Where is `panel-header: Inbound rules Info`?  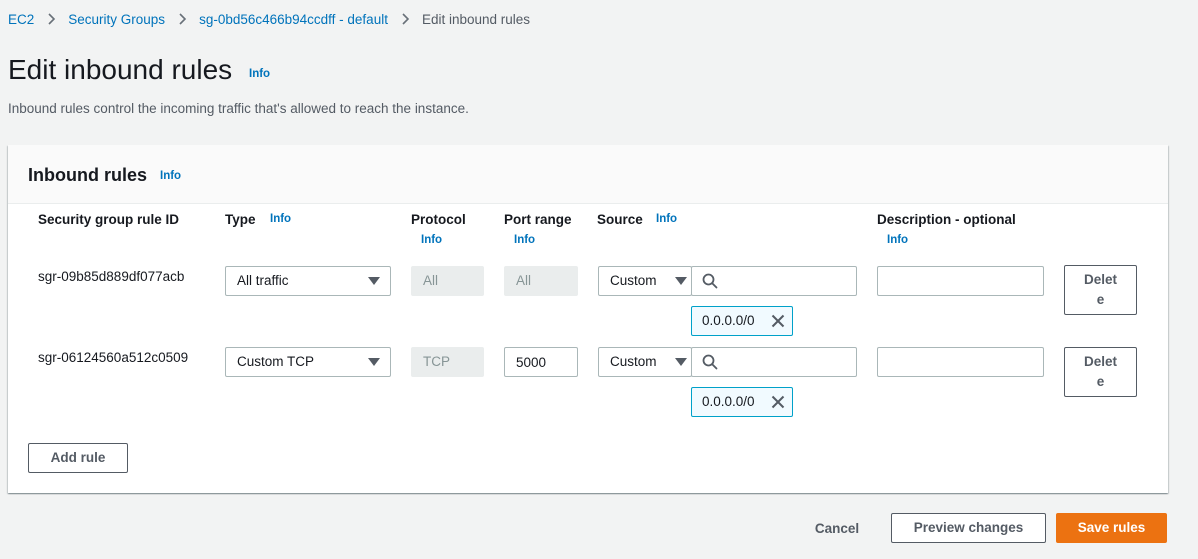
panel-header: Inbound rules Info is located at coordinates (588, 174).